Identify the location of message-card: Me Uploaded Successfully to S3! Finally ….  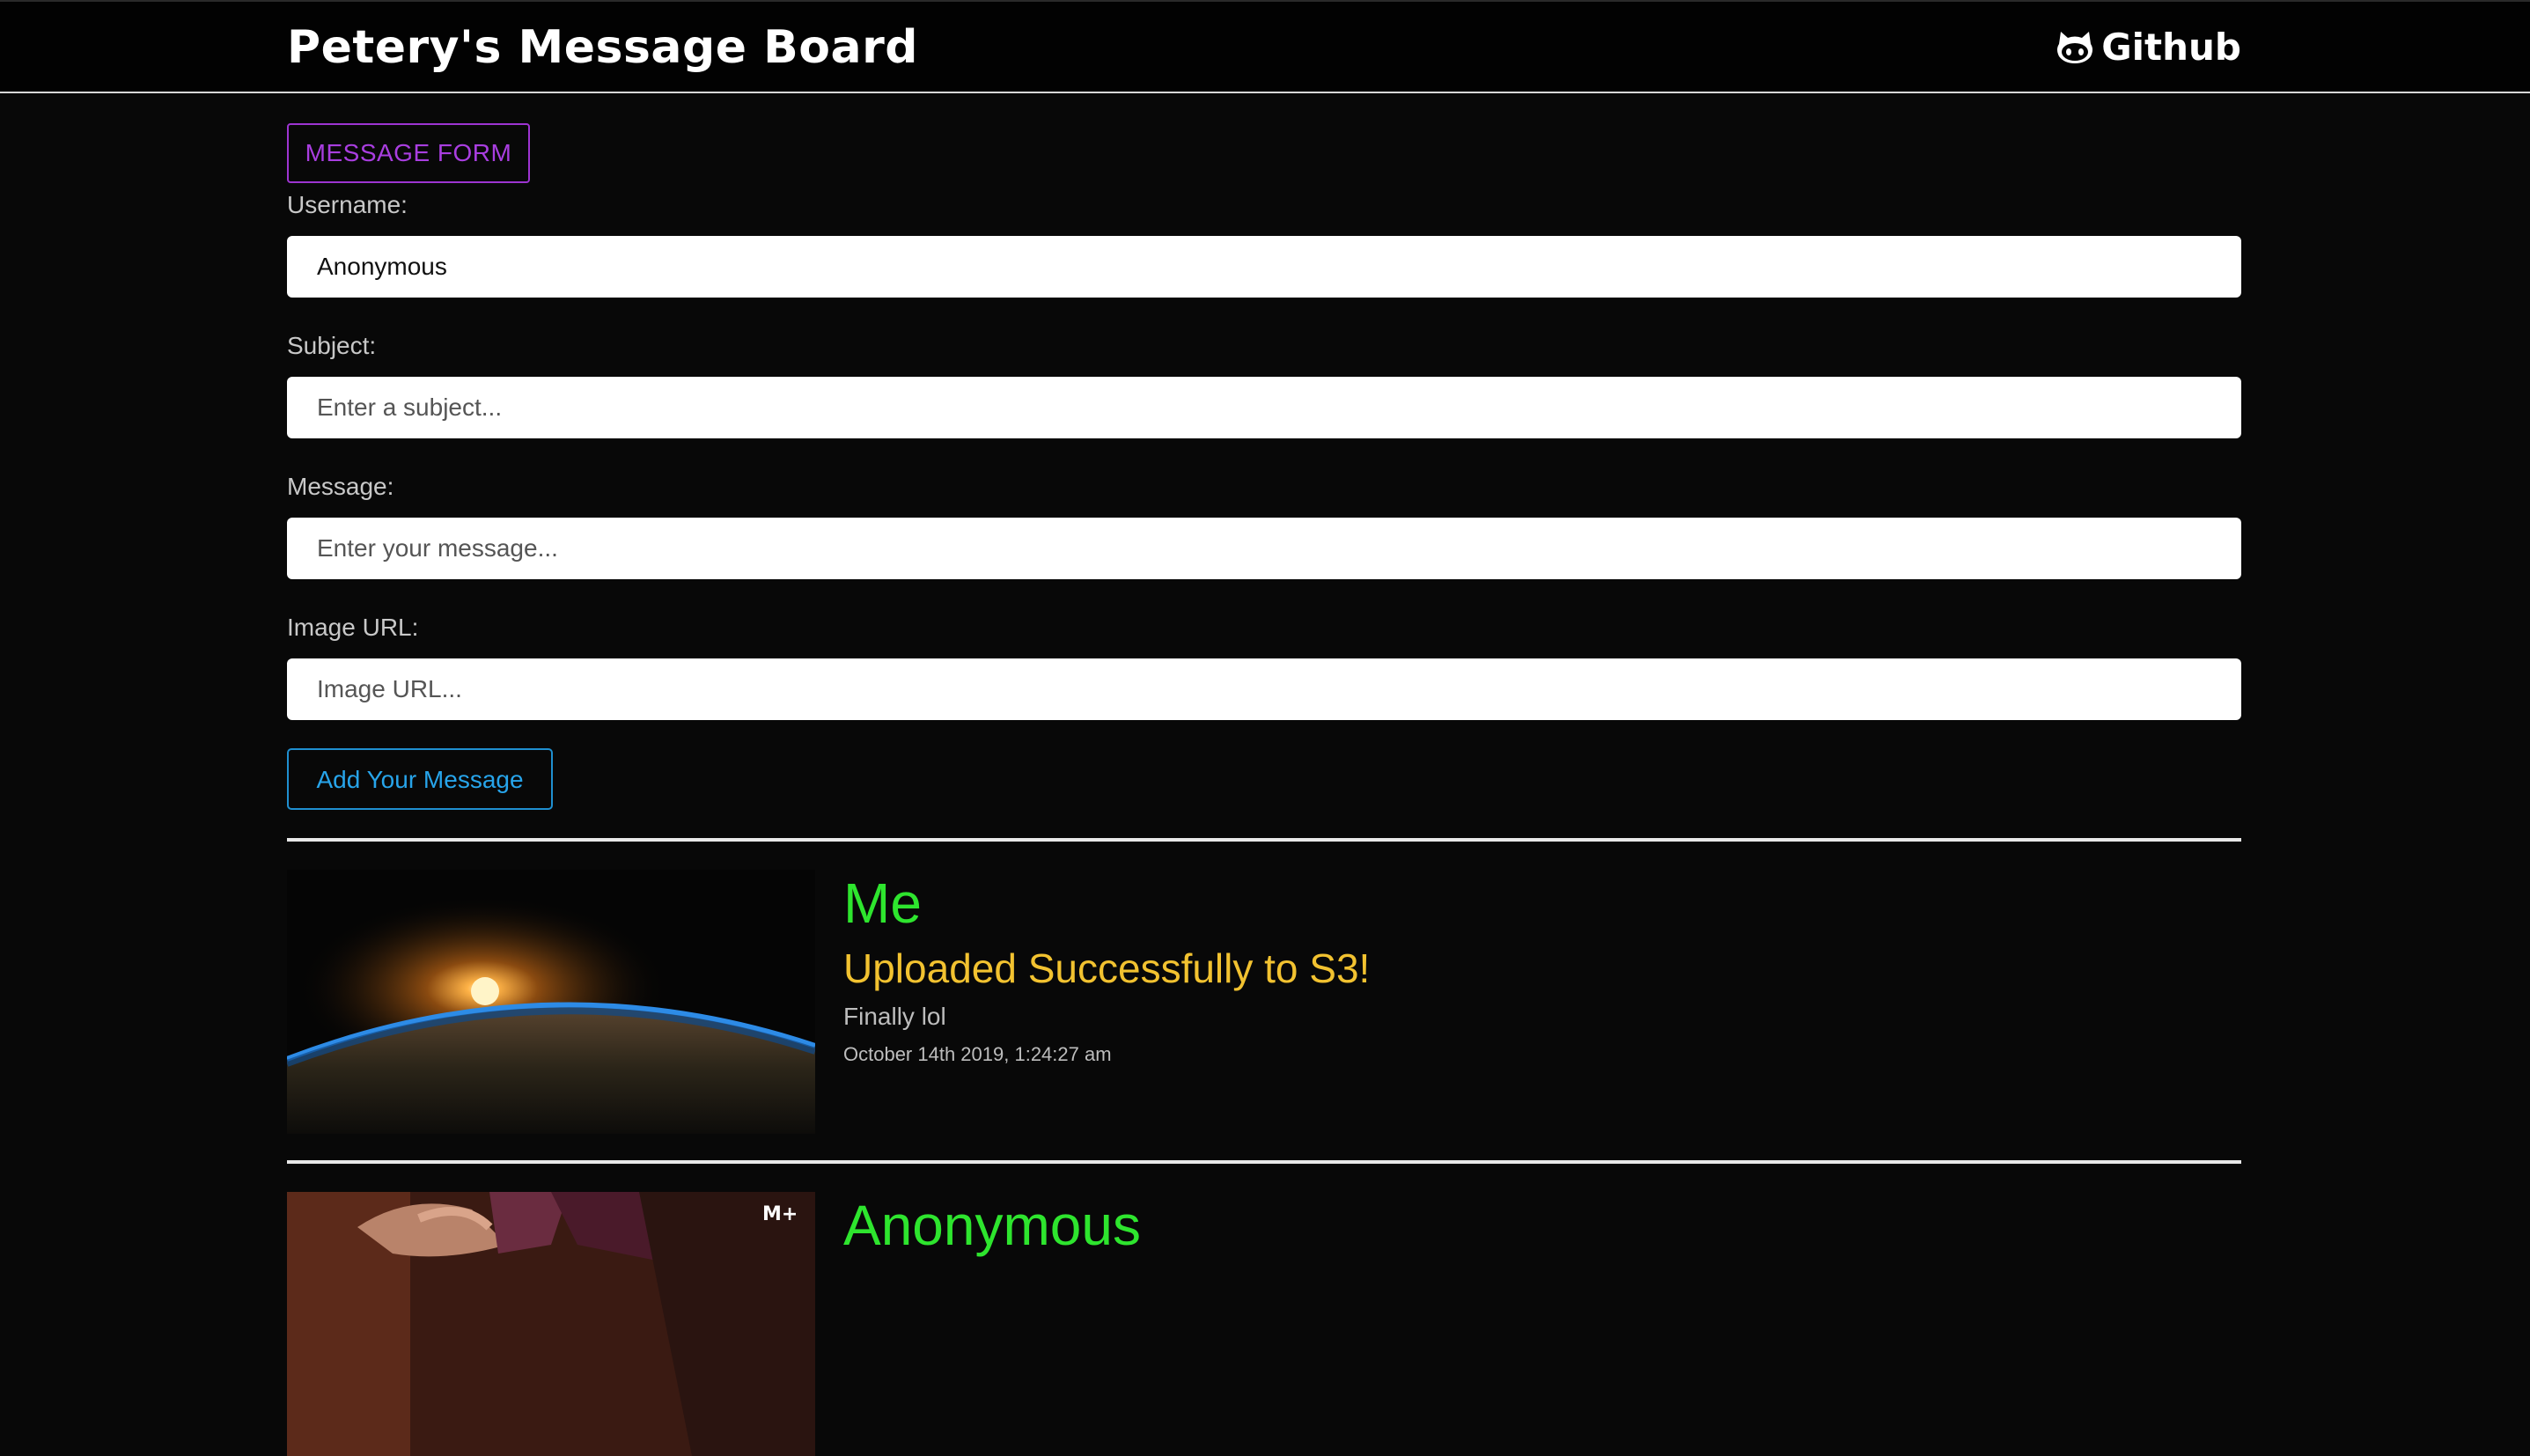
(1264, 1002).